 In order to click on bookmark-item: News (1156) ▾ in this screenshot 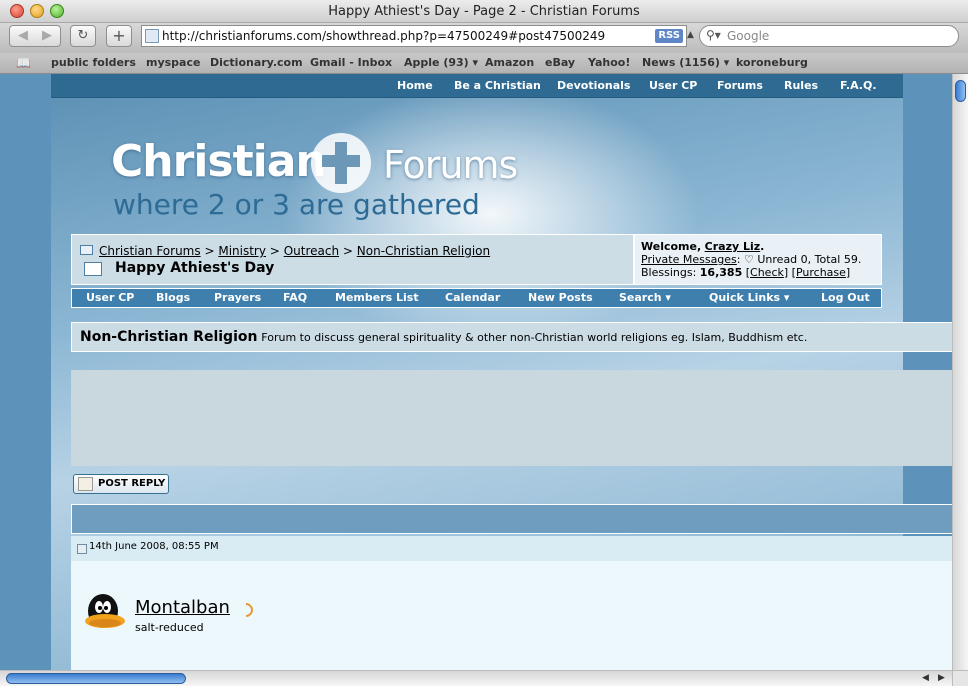, I will do `click(685, 63)`.